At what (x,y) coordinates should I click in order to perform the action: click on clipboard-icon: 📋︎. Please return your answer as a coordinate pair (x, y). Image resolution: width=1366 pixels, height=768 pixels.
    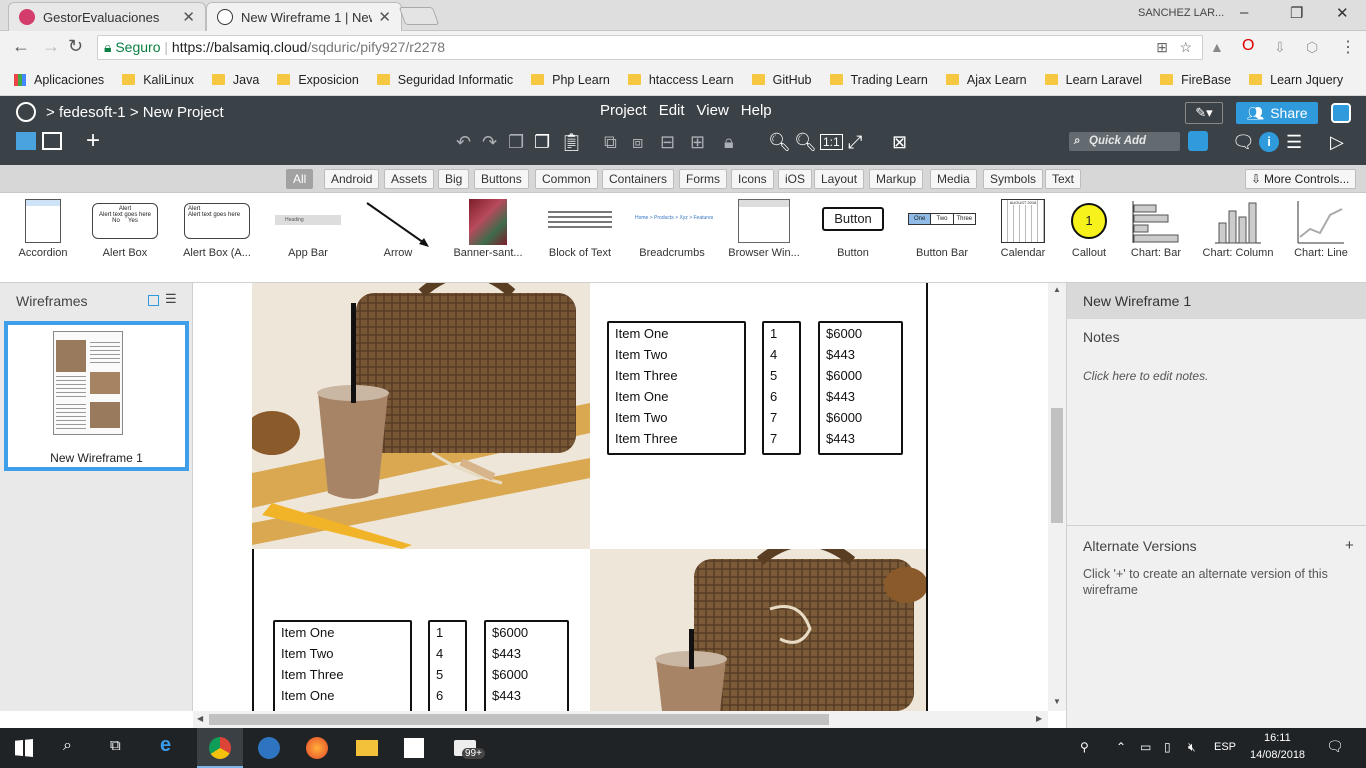
    Looking at the image, I should click on (571, 142).